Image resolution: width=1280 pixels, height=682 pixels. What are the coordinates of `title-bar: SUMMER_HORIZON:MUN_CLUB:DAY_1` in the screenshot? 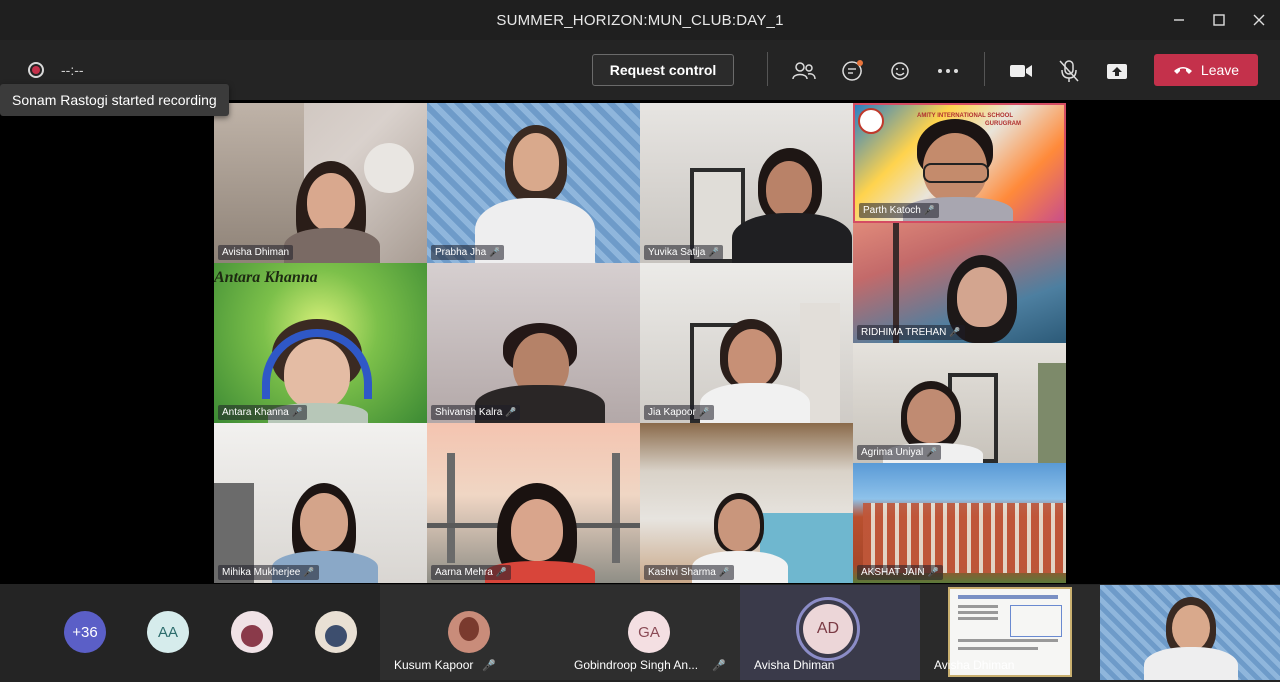 It's located at (640, 20).